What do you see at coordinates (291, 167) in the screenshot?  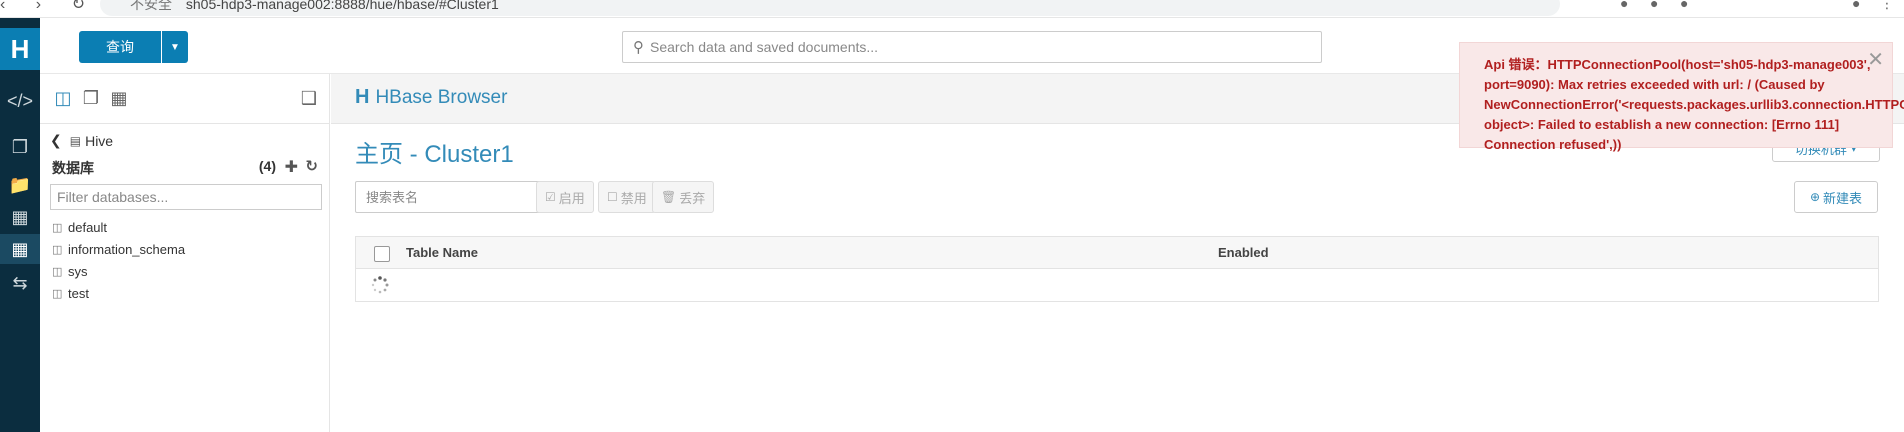 I see `add-database-icon: ✚` at bounding box center [291, 167].